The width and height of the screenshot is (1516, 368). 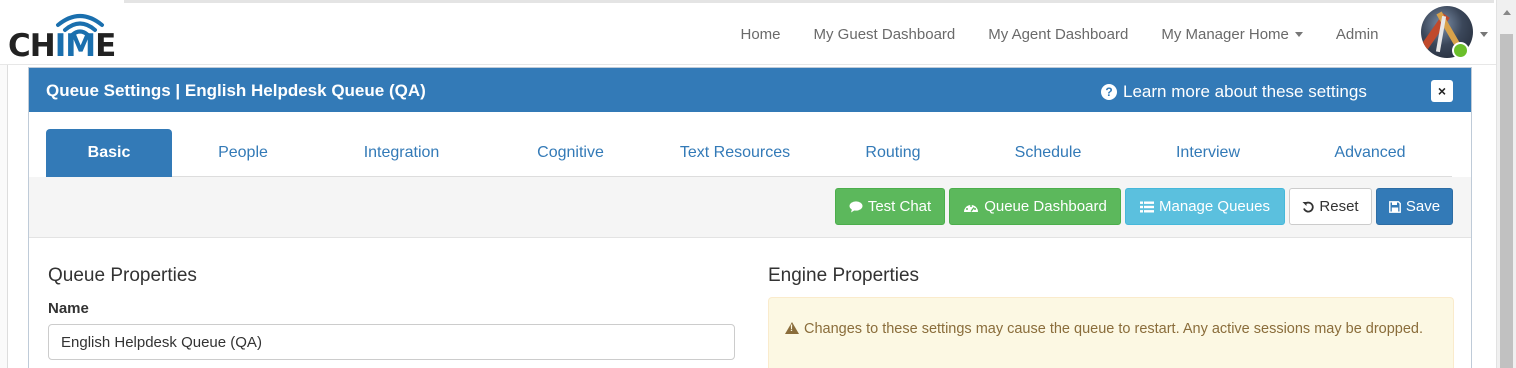 I want to click on dashboard-gauge-icon, so click(x=971, y=207).